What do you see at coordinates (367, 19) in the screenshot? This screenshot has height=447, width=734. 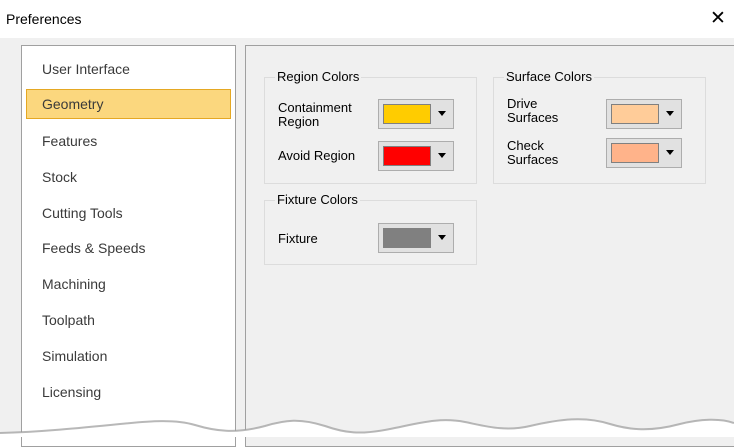 I see `title-bar: Preferences ✕` at bounding box center [367, 19].